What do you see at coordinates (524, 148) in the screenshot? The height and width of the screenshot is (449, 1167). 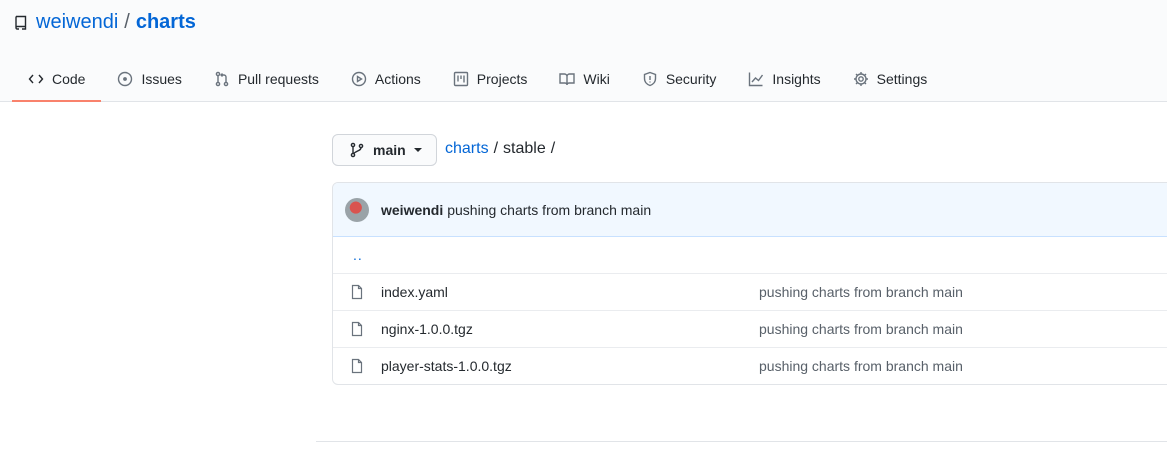 I see `breadcrumb-current: stable` at bounding box center [524, 148].